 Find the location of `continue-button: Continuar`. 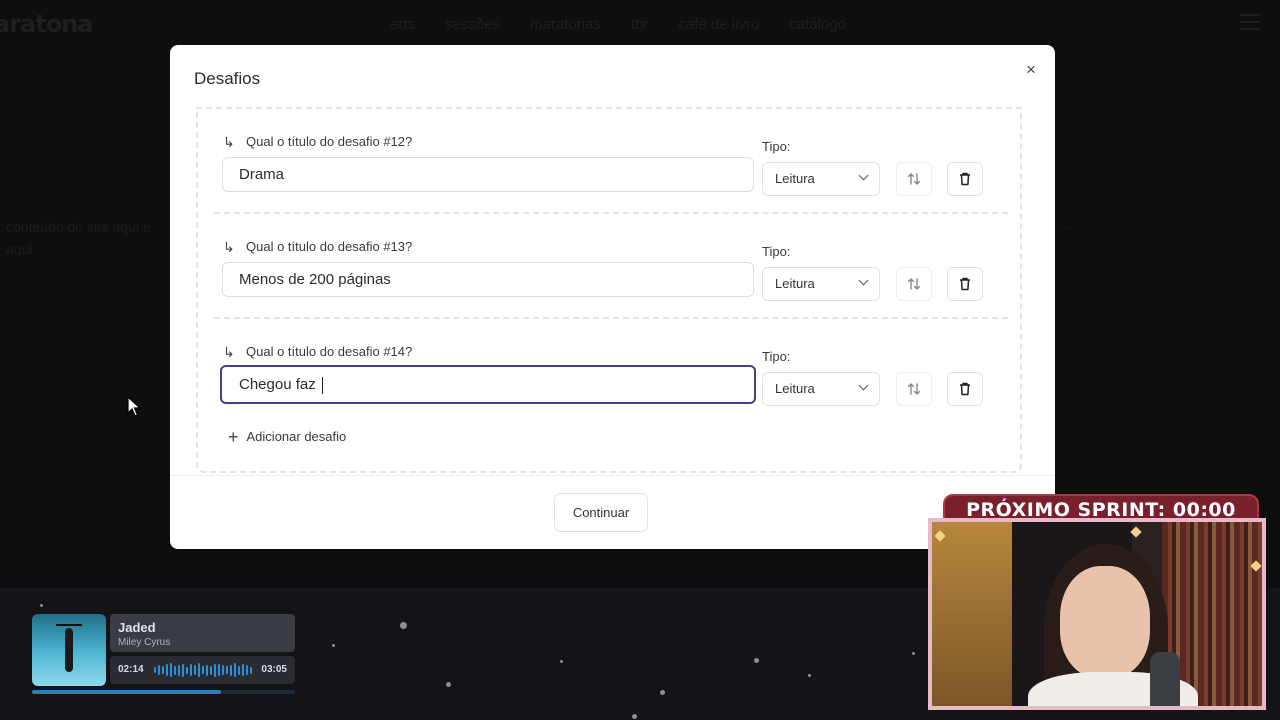

continue-button: Continuar is located at coordinates (601, 512).